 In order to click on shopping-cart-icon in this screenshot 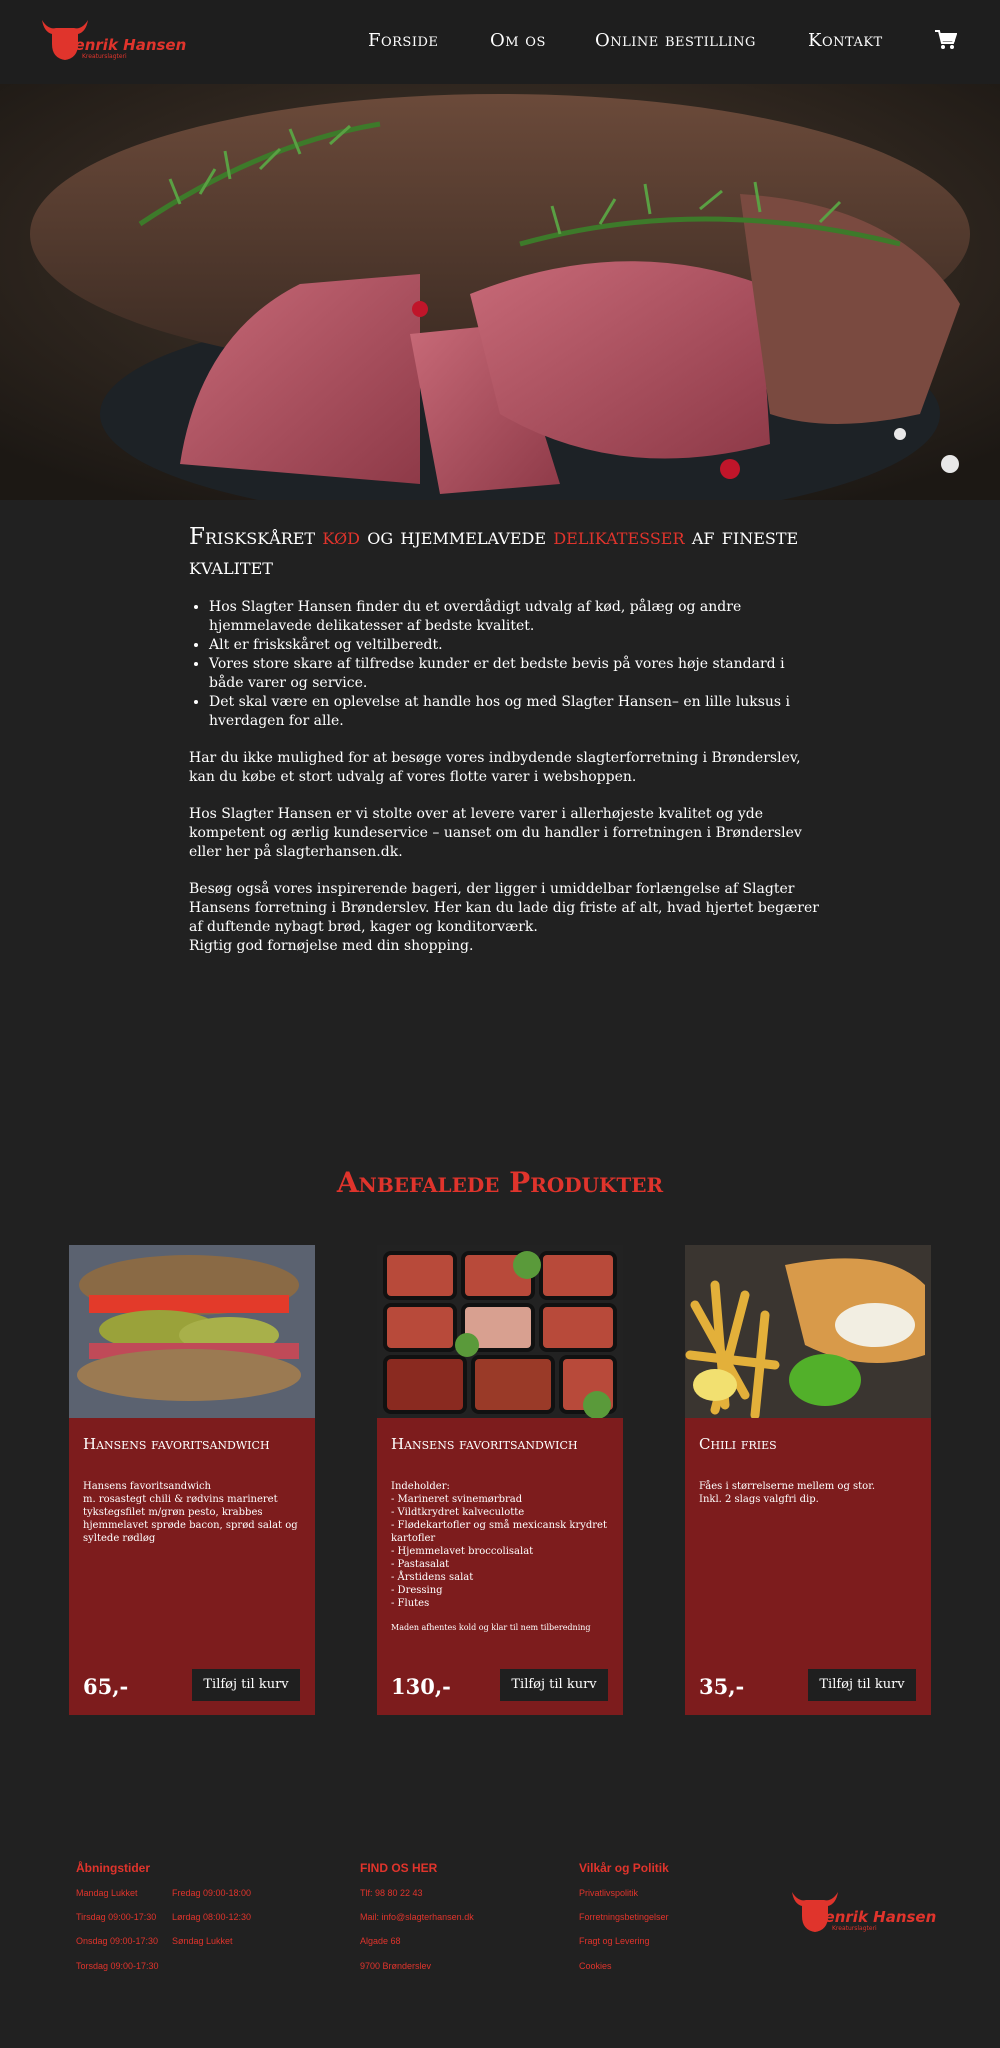, I will do `click(946, 40)`.